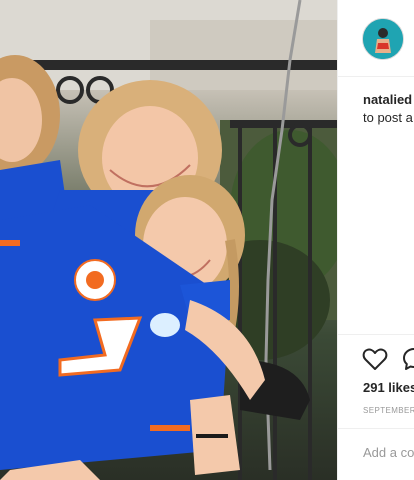  Describe the element at coordinates (388, 410) in the screenshot. I see `post-date: SEPTEMBER` at that location.